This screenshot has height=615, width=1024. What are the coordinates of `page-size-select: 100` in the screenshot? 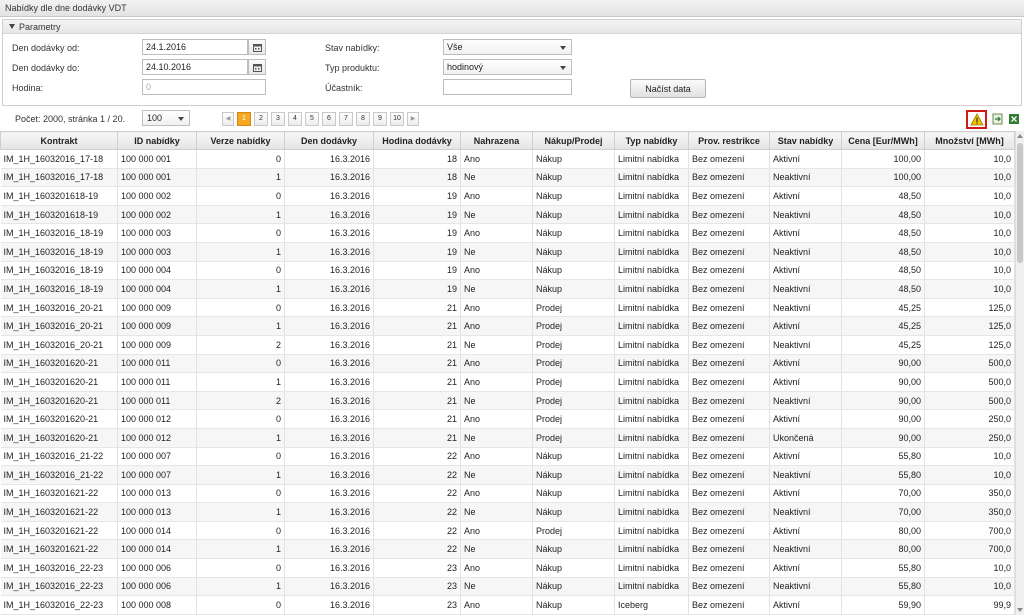 It's located at (166, 118).